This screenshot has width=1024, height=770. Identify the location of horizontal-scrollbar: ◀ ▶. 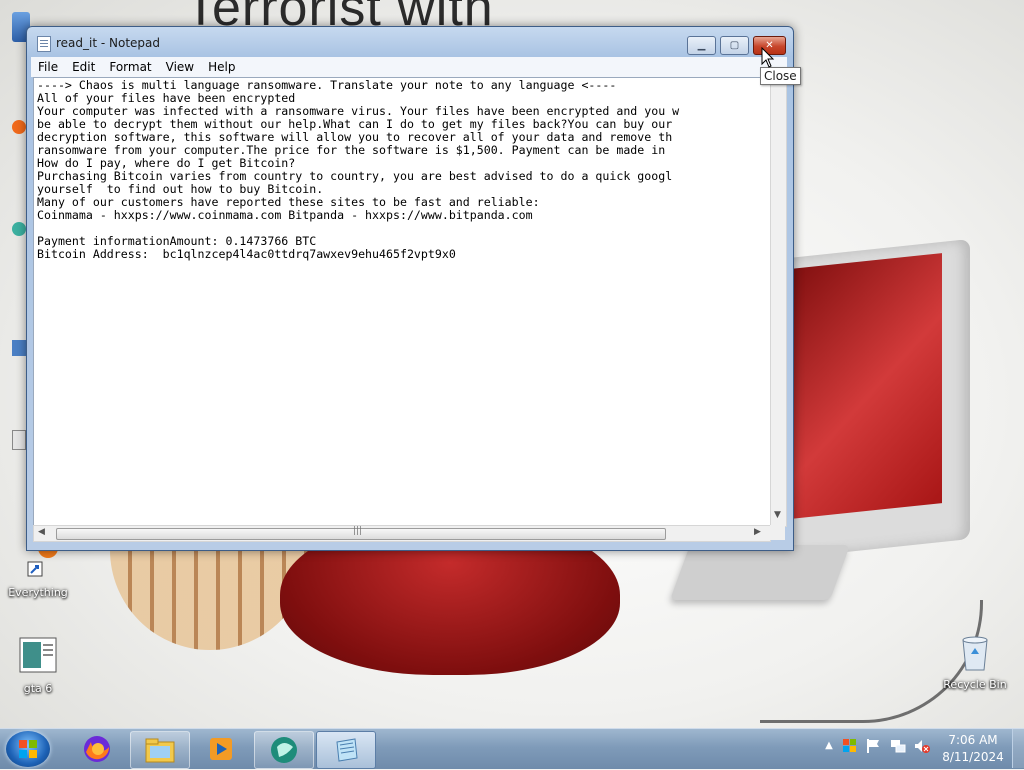
(402, 533).